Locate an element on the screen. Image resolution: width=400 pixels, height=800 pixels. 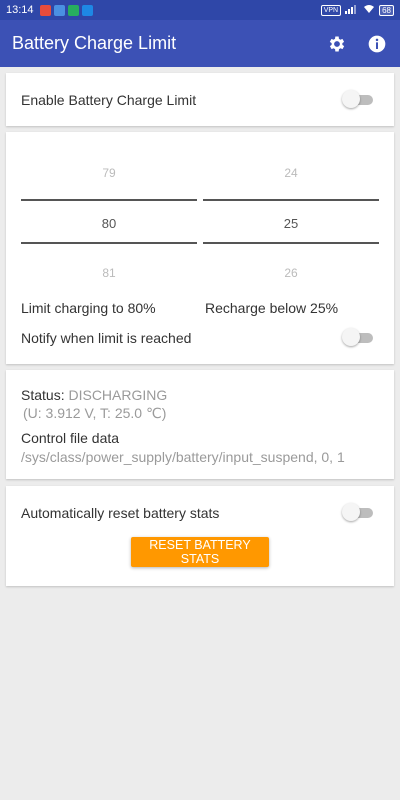
enable-limit-toggle is located at coordinates (358, 99).